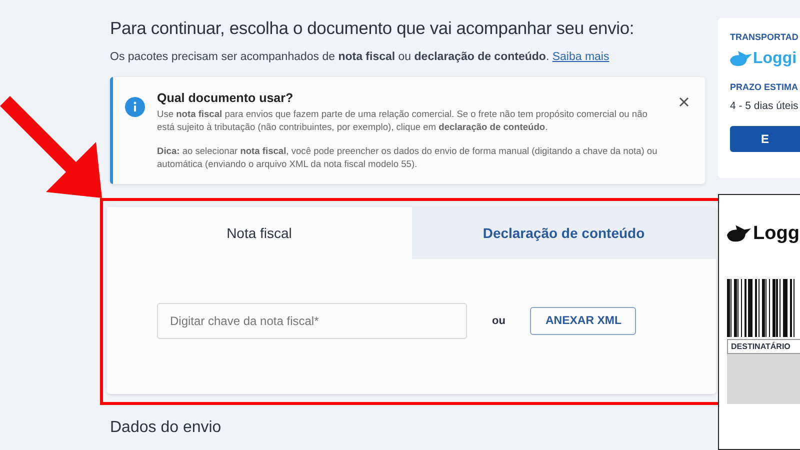 The height and width of the screenshot is (450, 800). I want to click on document-tab: Nota fiscal, so click(259, 232).